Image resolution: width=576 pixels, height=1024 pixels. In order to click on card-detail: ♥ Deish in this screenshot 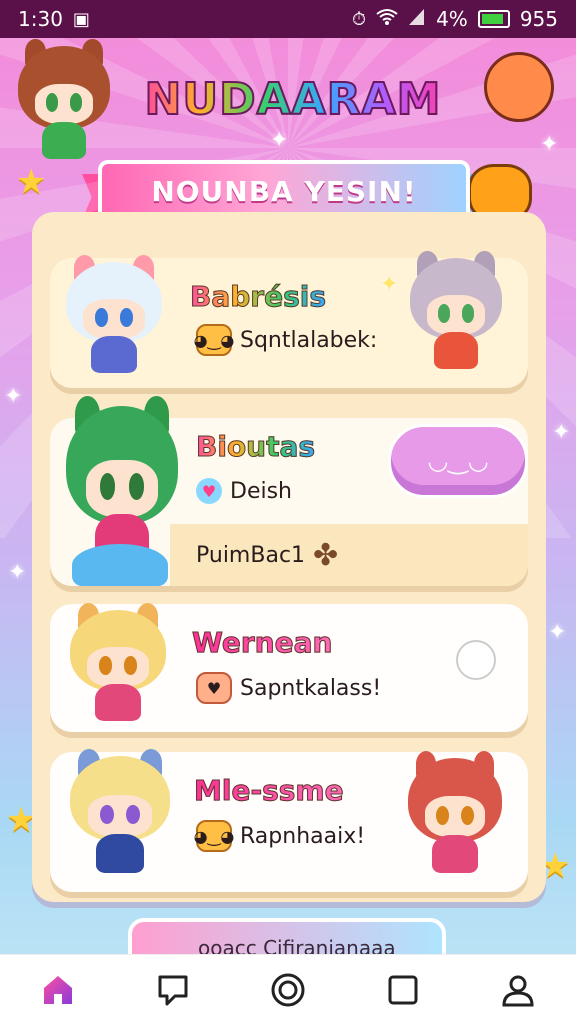, I will do `click(244, 491)`.